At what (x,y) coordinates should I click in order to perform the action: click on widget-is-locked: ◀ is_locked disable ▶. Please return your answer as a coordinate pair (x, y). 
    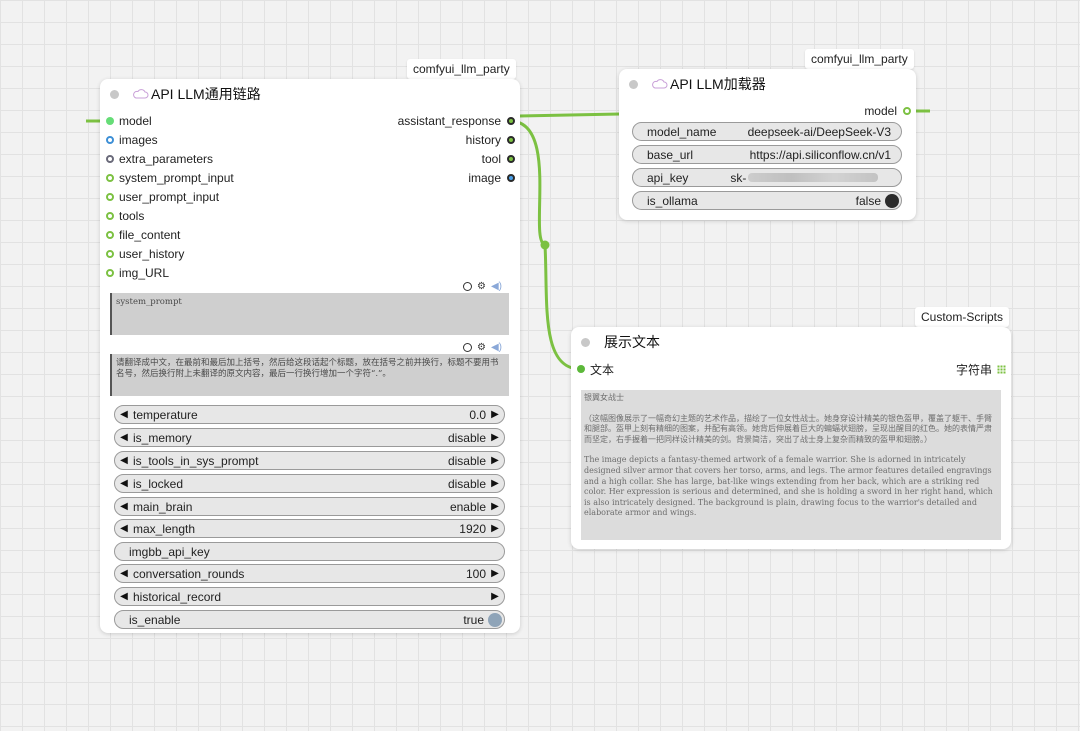
    Looking at the image, I should click on (309, 483).